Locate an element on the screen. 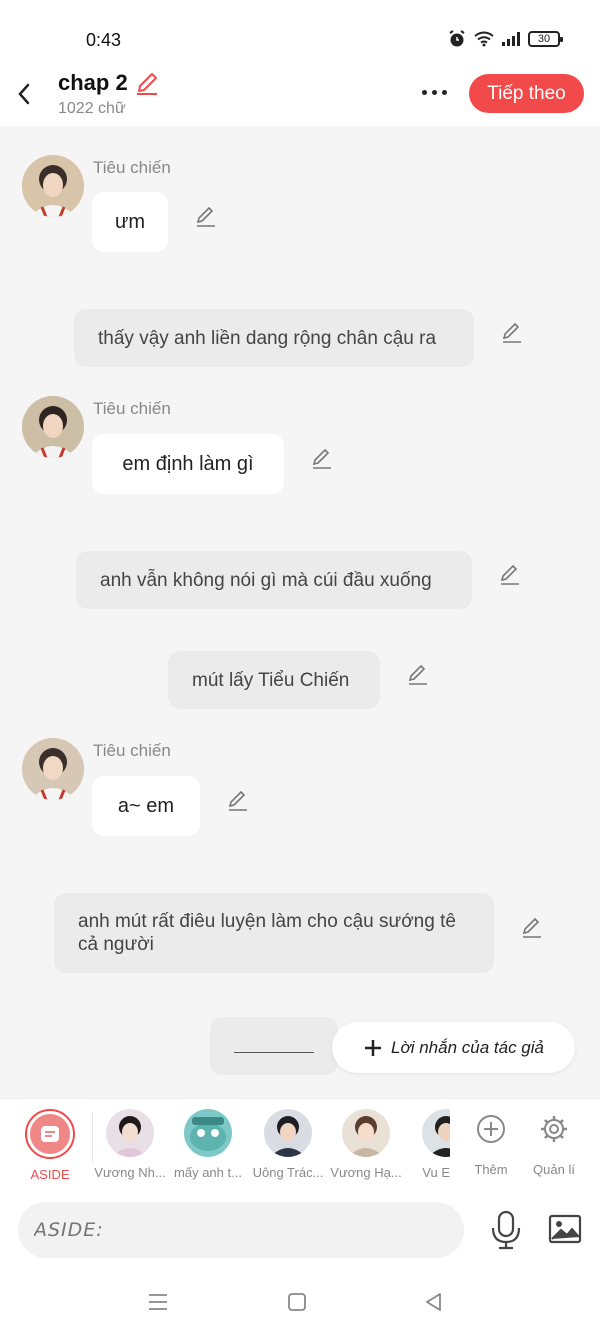 Image resolution: width=600 pixels, height=1333 pixels. chapter-title-text: chap 2 is located at coordinates (93, 82).